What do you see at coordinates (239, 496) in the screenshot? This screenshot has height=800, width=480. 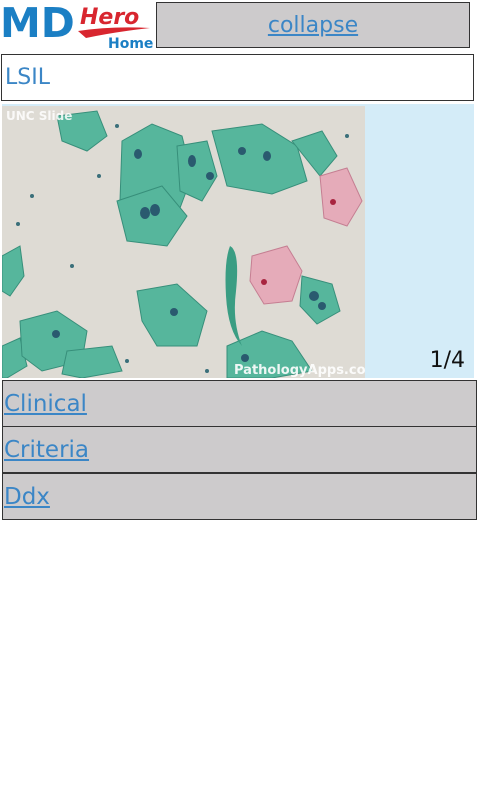 I see `section-ddx-link: Ddx` at bounding box center [239, 496].